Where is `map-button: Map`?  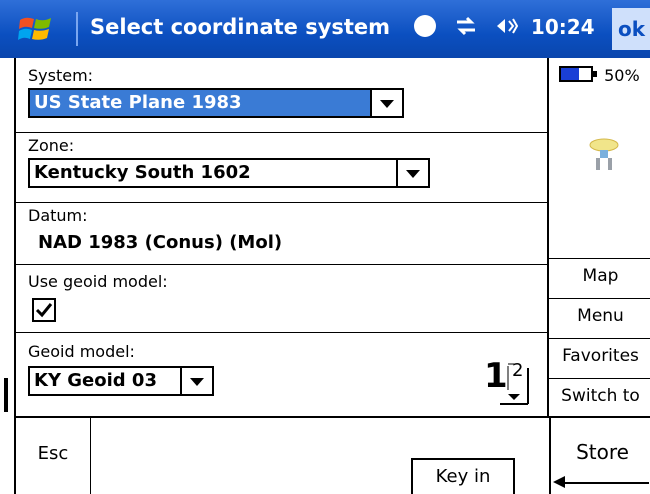 map-button: Map is located at coordinates (599, 275).